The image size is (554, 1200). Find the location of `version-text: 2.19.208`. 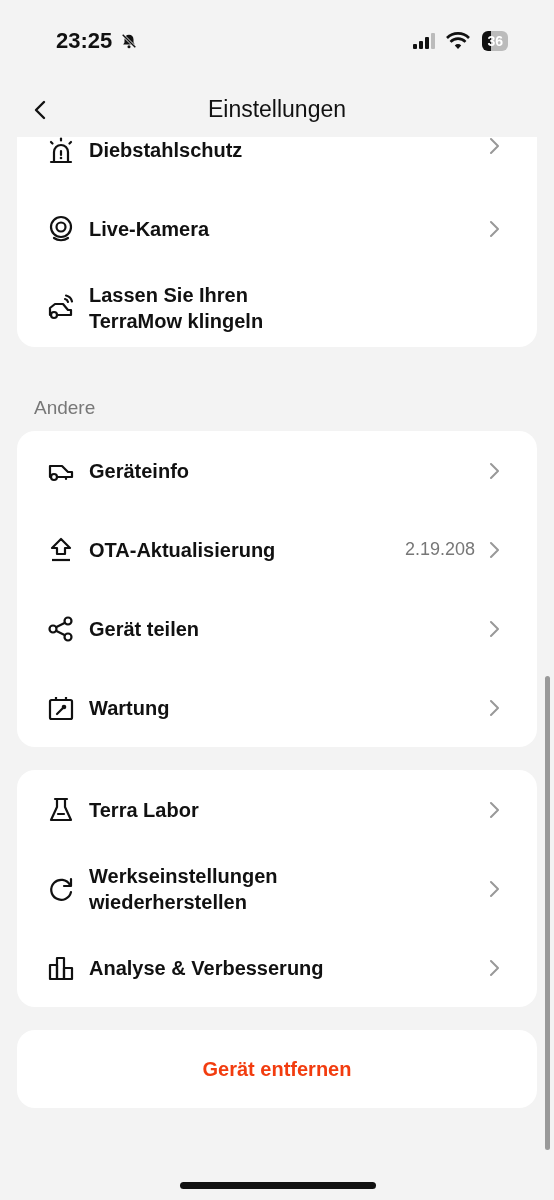

version-text: 2.19.208 is located at coordinates (439, 549).